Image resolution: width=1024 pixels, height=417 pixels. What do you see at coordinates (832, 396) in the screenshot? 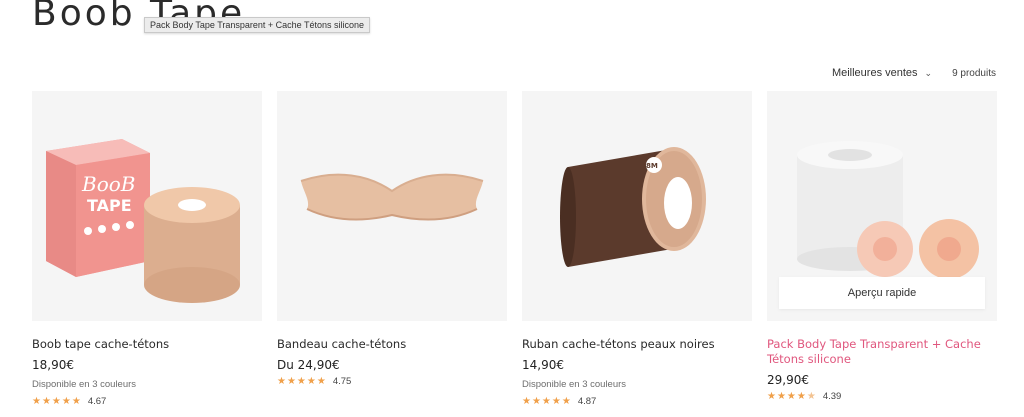
I see `rating-value: 4.39` at bounding box center [832, 396].